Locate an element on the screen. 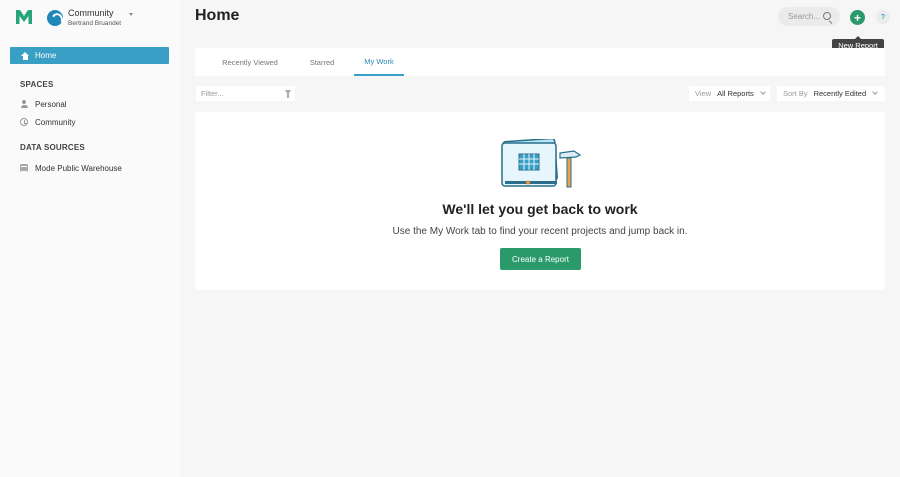  filter-box is located at coordinates (245, 93).